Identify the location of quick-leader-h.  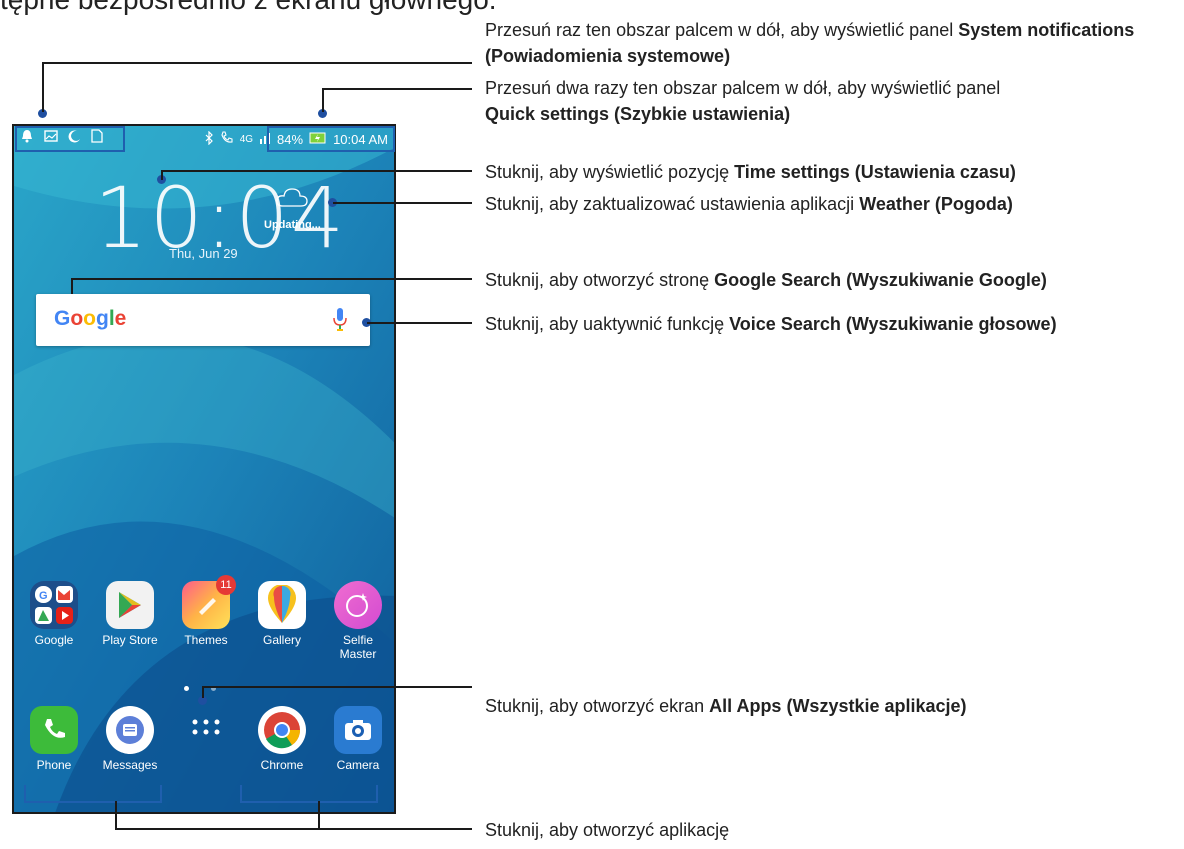
(397, 89).